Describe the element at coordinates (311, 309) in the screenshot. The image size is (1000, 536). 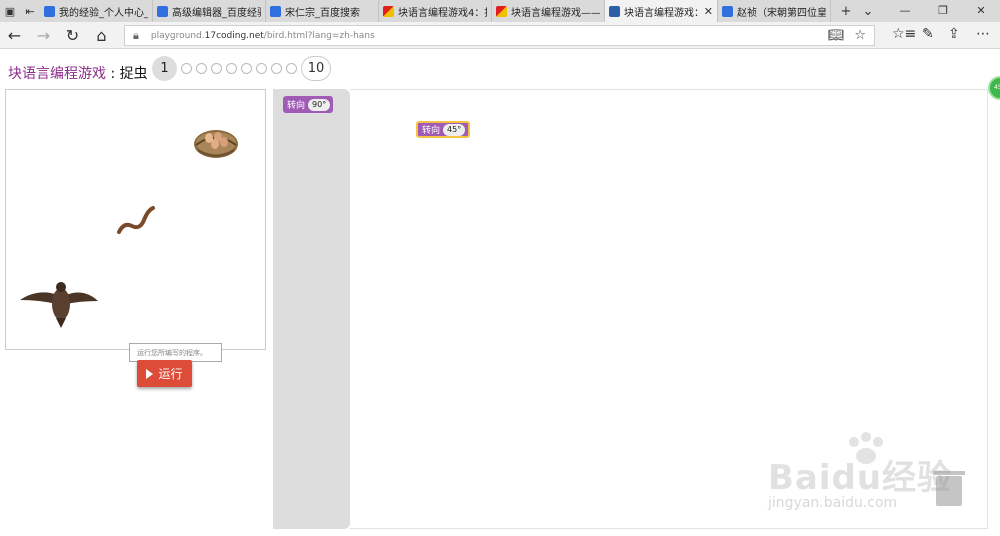
I see `block-toolbox: 转向 90°` at that location.